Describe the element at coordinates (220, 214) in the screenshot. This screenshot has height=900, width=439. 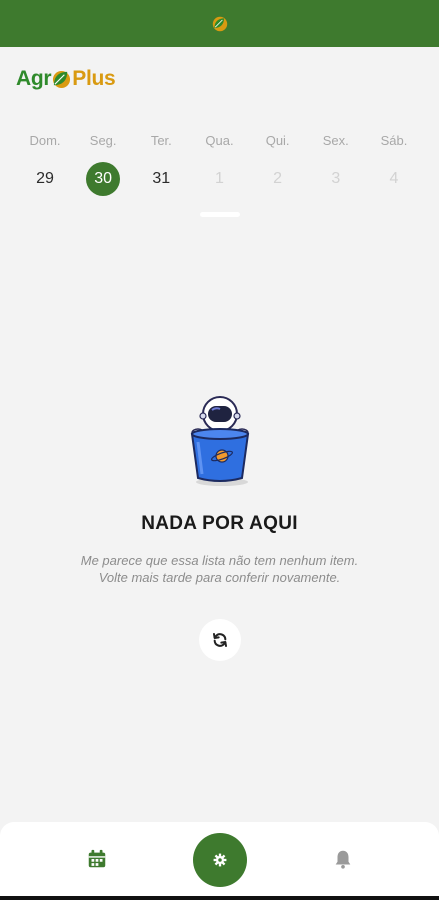
I see `scroll-indicator` at that location.